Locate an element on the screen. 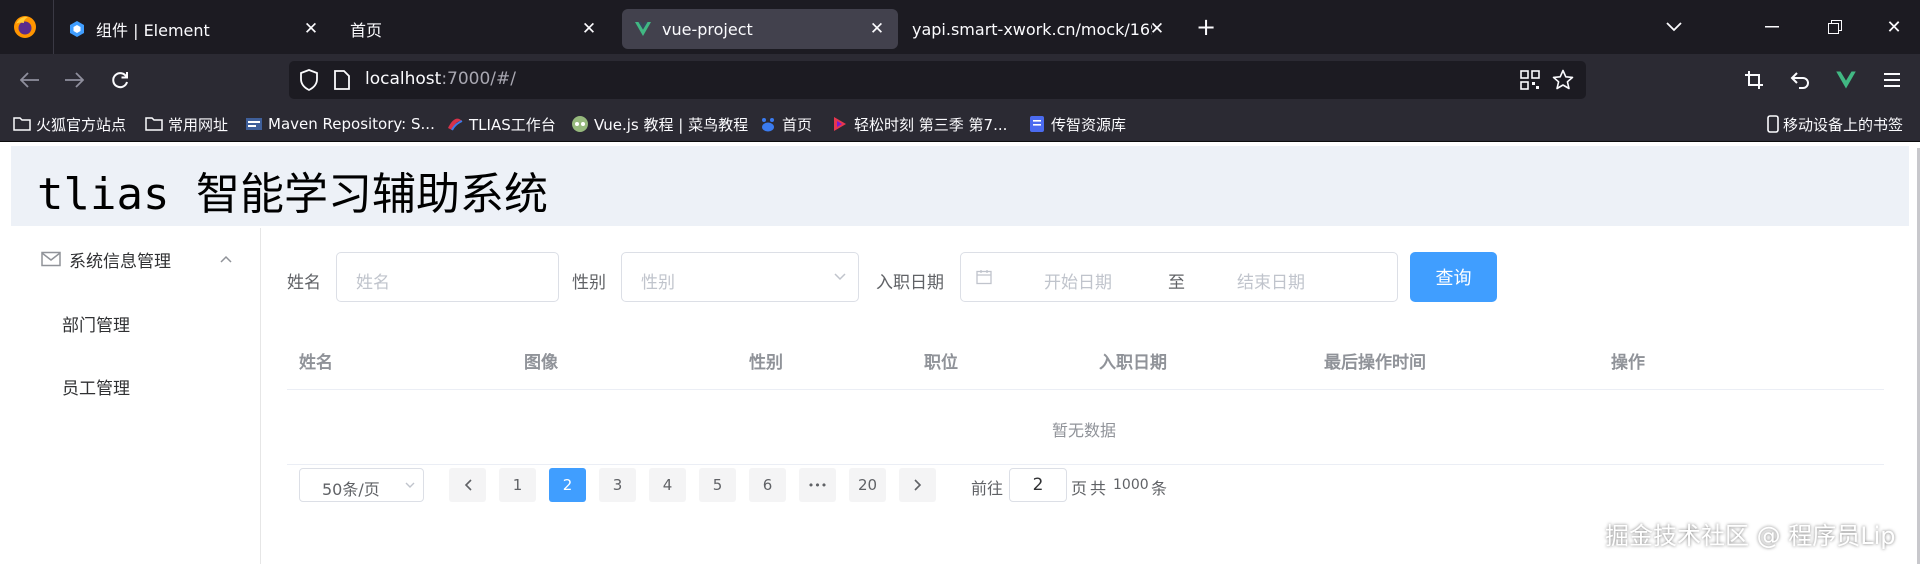 The height and width of the screenshot is (564, 1920). total-suffix: 条 is located at coordinates (1159, 488).